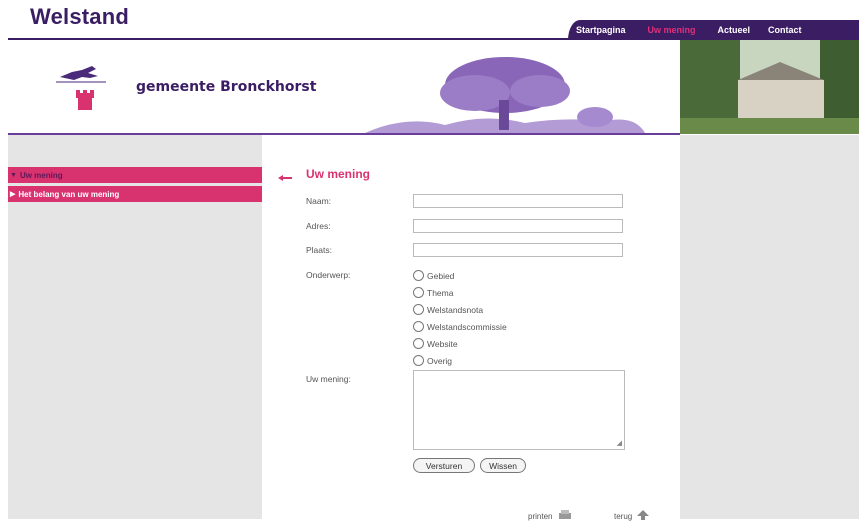 The height and width of the screenshot is (522, 859). What do you see at coordinates (515, 97) in the screenshot?
I see `tree-illustration` at bounding box center [515, 97].